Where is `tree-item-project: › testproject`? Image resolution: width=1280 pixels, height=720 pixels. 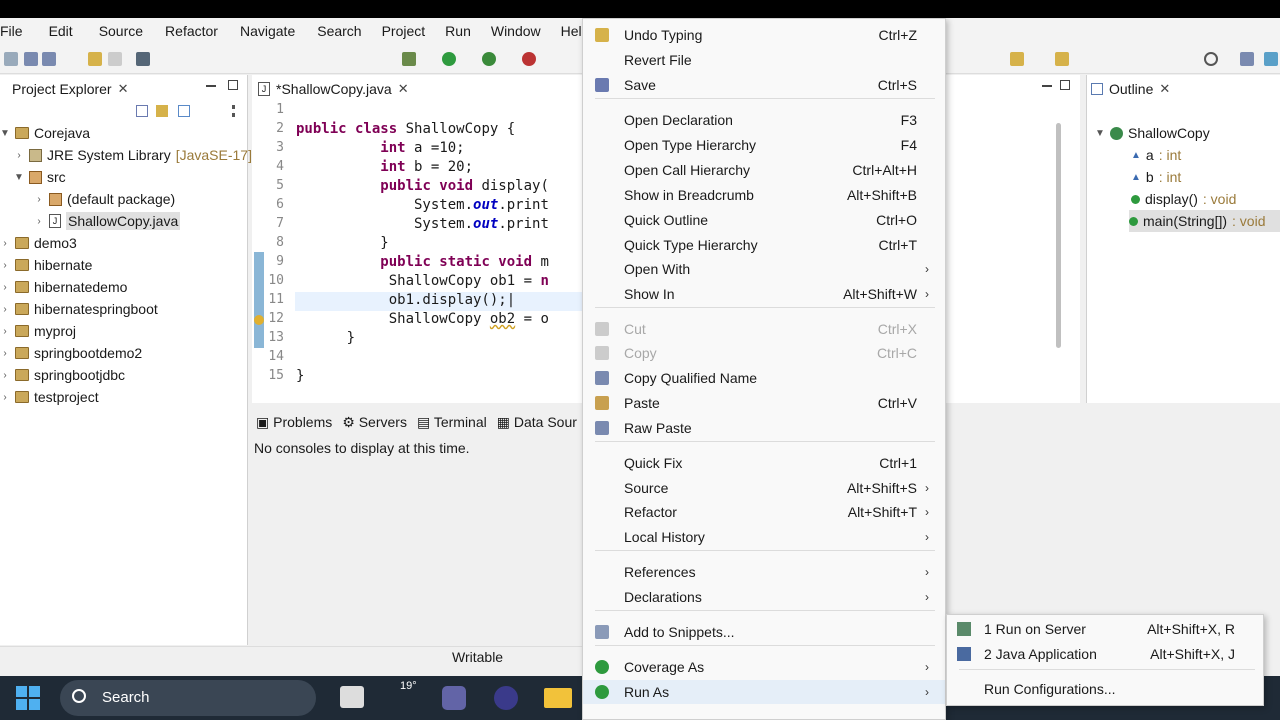 tree-item-project: › testproject is located at coordinates (49, 397).